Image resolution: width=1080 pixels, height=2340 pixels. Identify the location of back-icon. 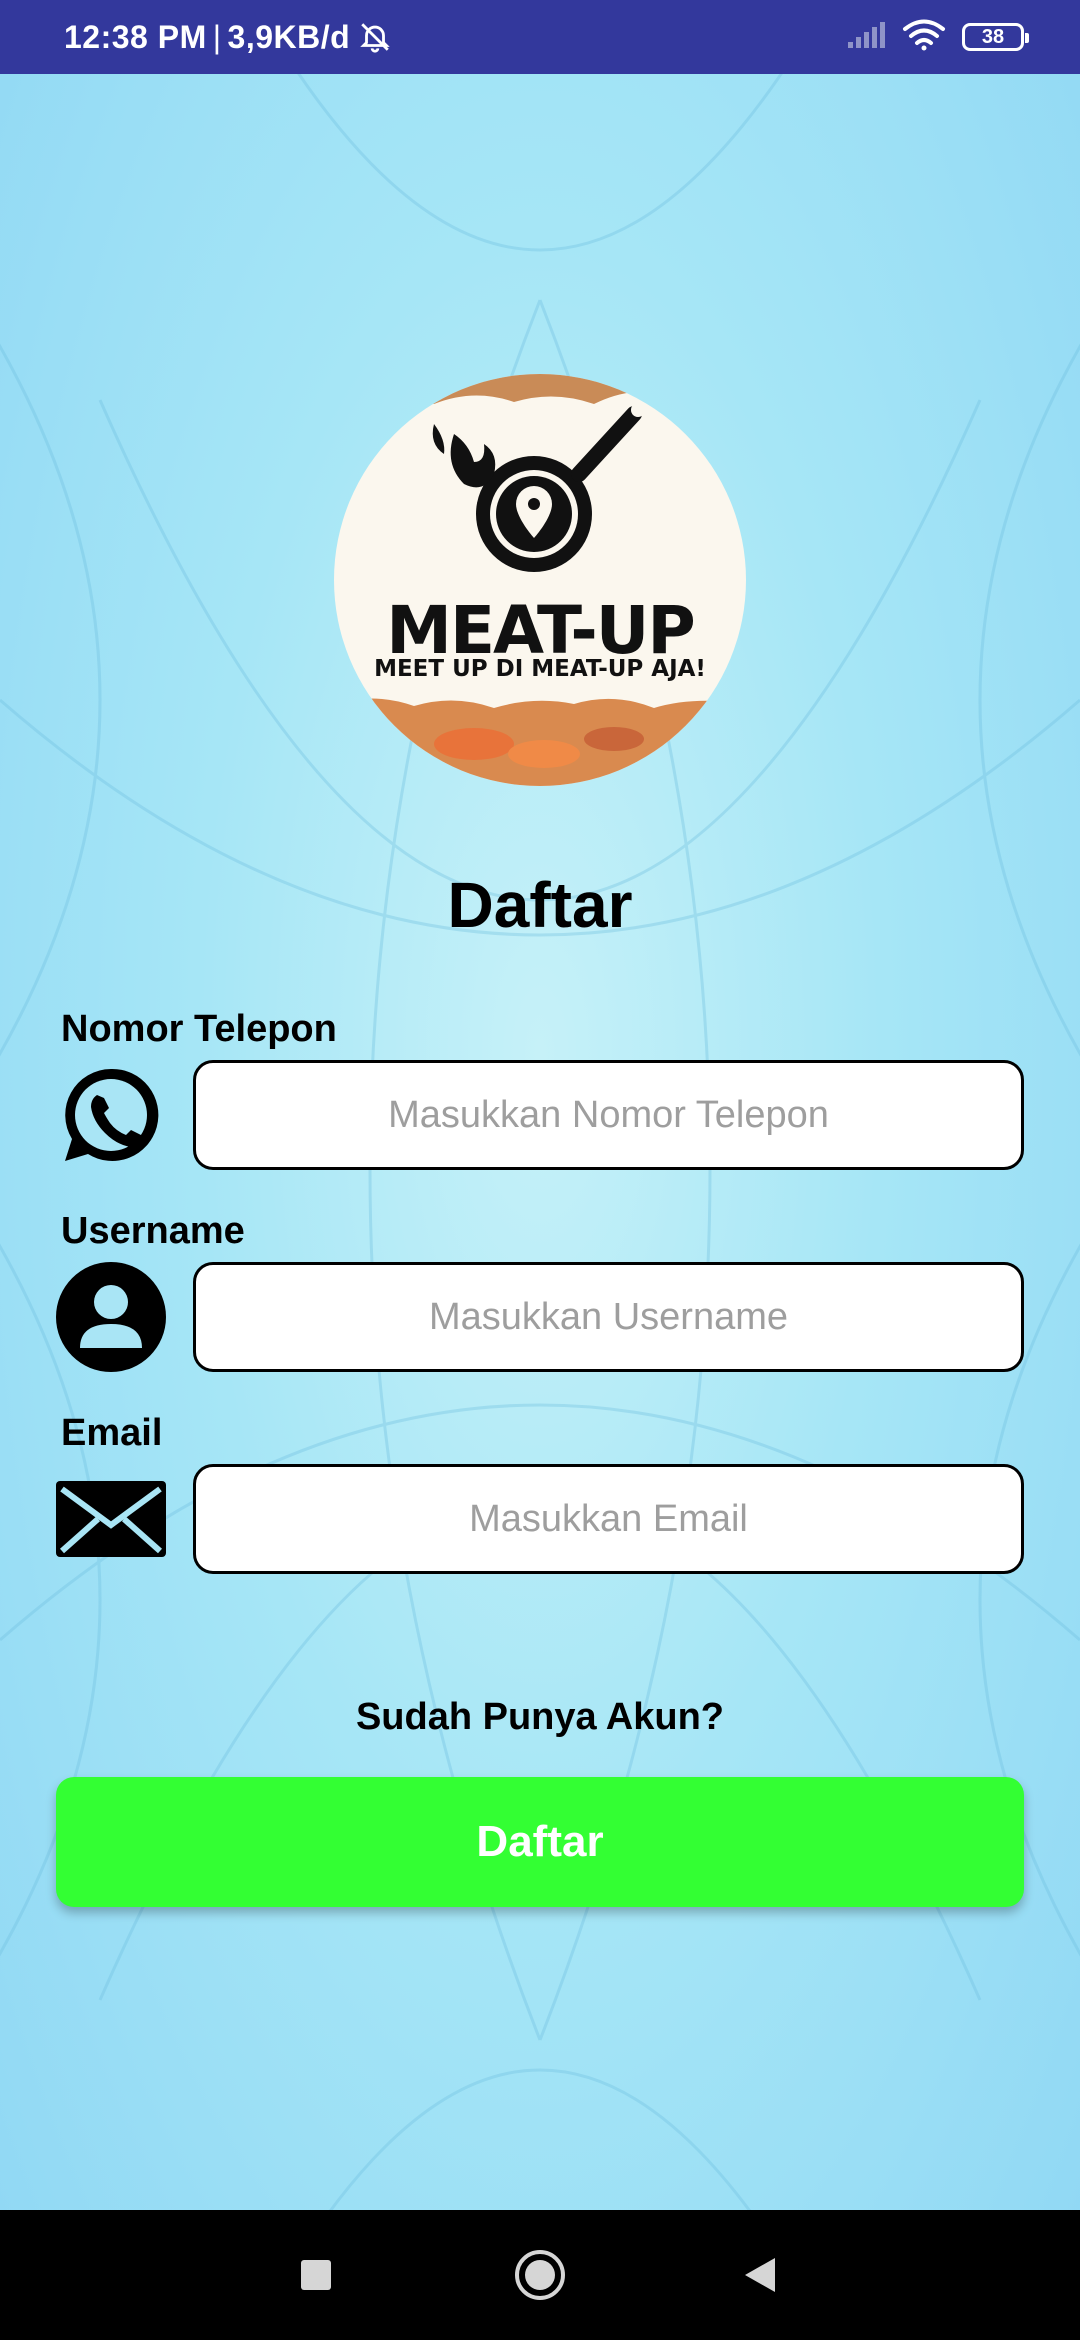
(760, 2275).